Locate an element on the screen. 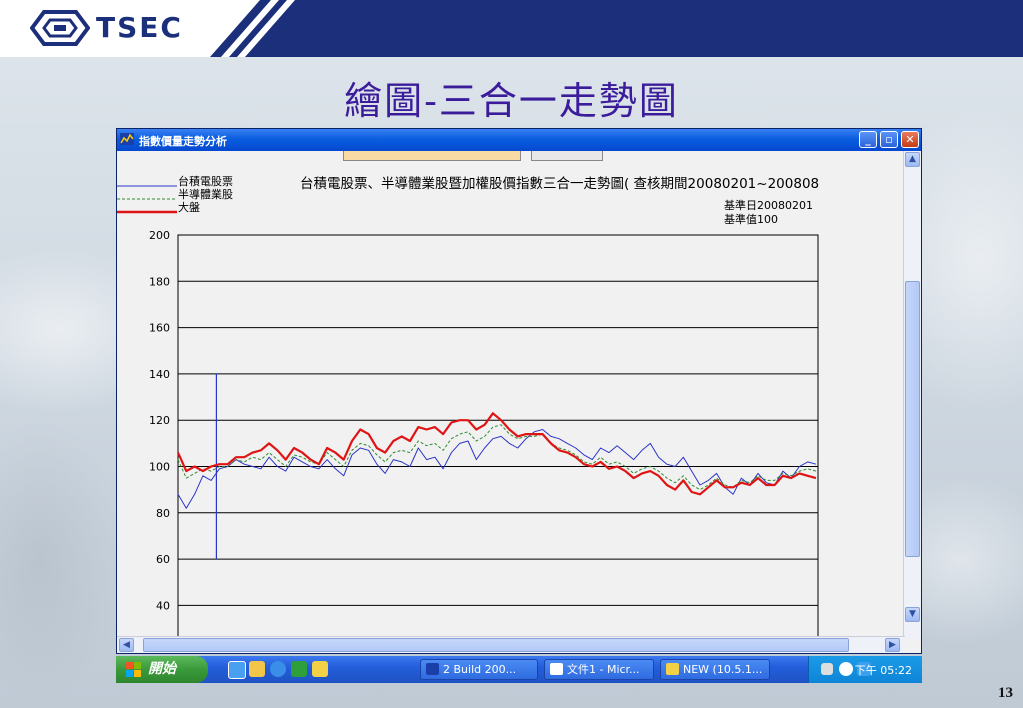 The image size is (1023, 708). legend-label-3: 大盤 is located at coordinates (189, 207).